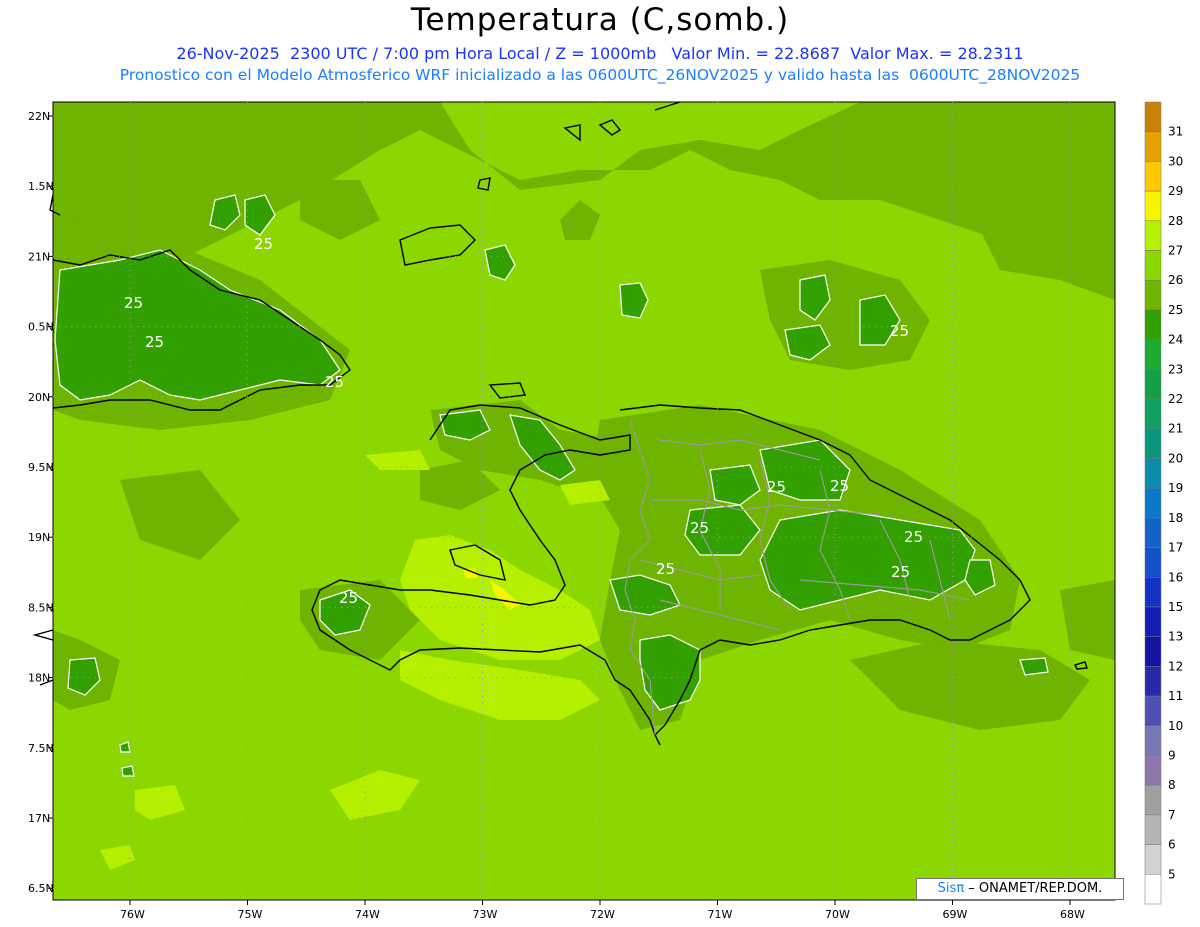  I want to click on lat-tick-label: 19N, so click(39, 537).